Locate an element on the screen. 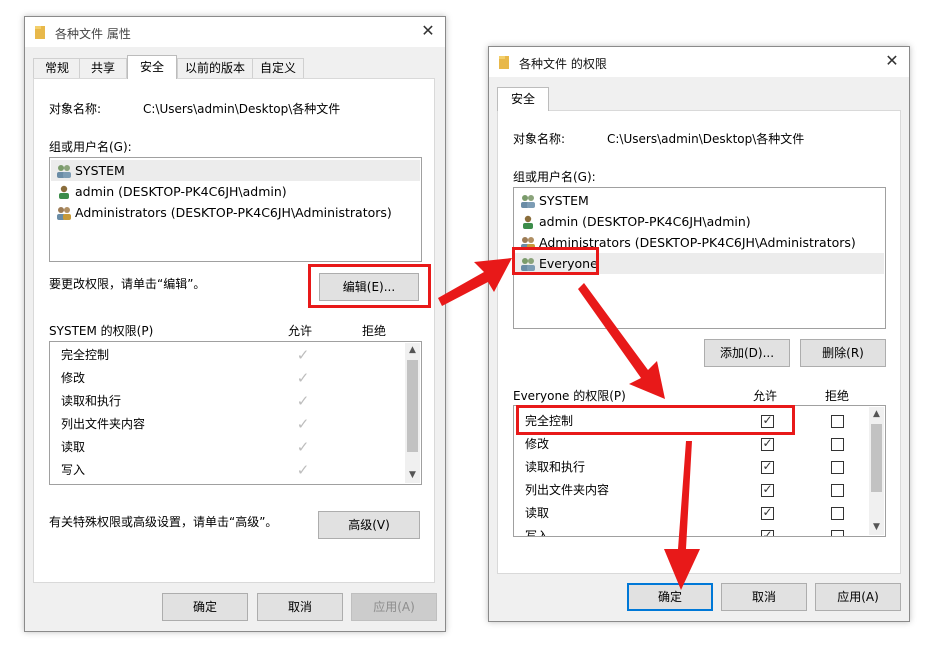 The image size is (937, 660). tab-previous-versions: 以前的版本 is located at coordinates (215, 68).